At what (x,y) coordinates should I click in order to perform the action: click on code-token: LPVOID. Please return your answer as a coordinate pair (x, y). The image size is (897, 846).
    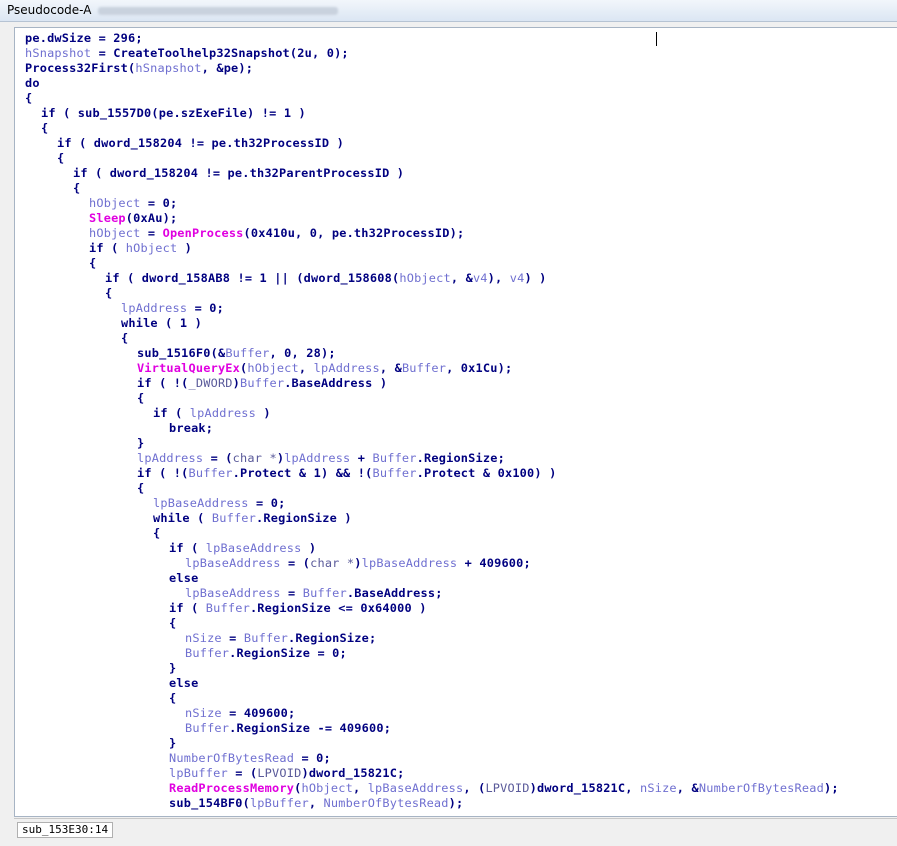
    Looking at the image, I should click on (507, 788).